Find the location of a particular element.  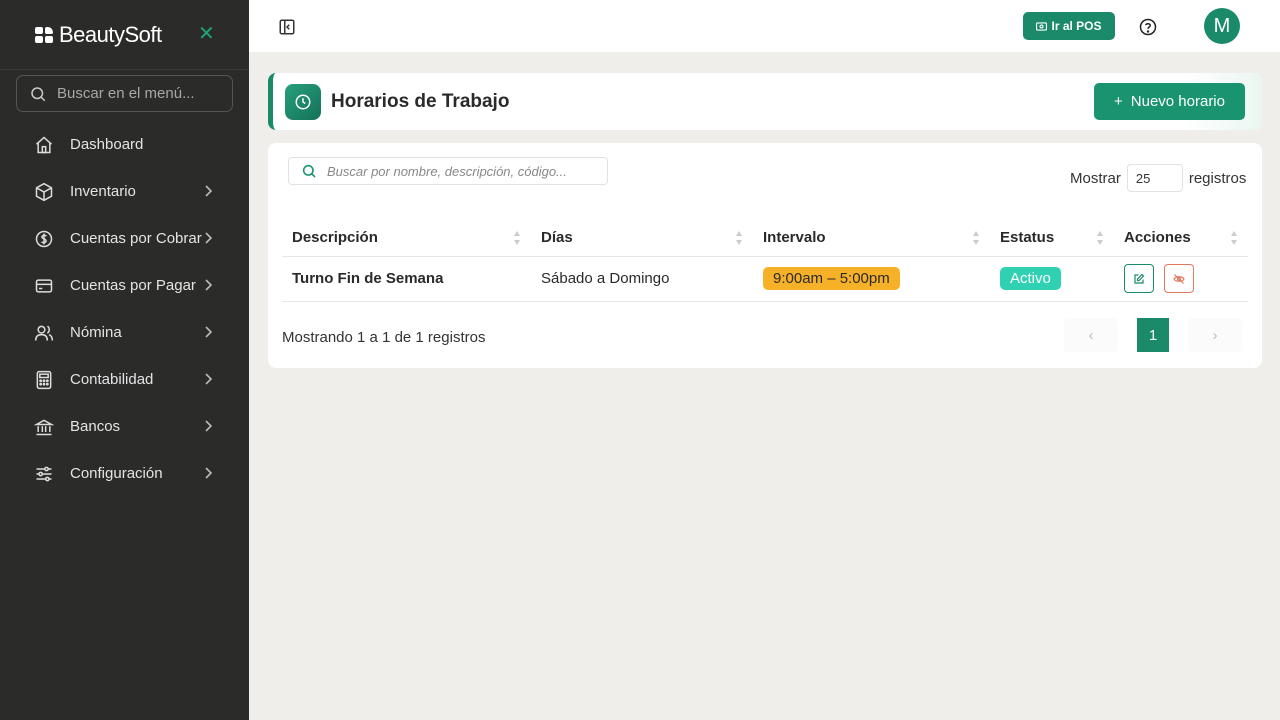

prev-page-button: ‹ is located at coordinates (1091, 335).